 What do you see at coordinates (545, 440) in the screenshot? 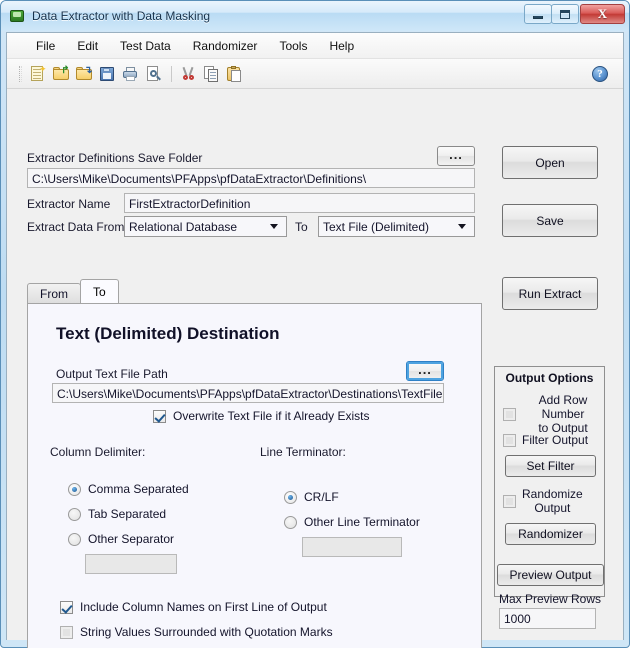
I see `filter-output-row: Filter Output` at bounding box center [545, 440].